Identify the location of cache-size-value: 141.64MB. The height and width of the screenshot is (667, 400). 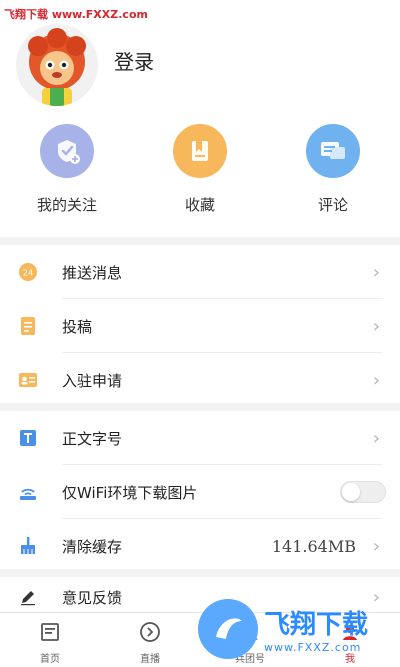
(313, 546).